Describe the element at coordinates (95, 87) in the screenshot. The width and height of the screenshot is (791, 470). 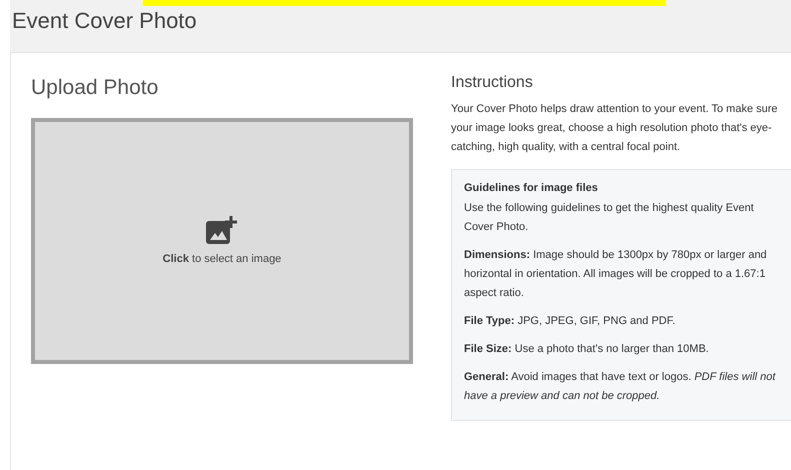
I see `section-heading: Upload Photo` at that location.